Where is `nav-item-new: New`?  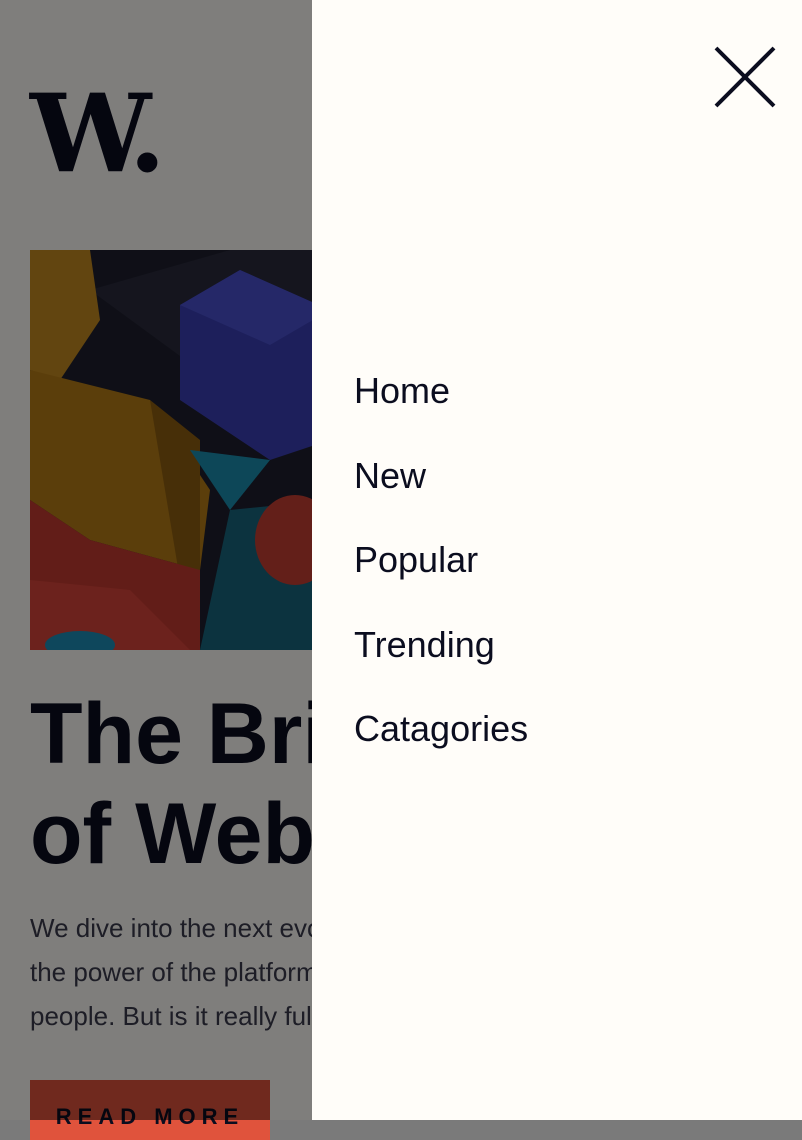
nav-item-new: New is located at coordinates (441, 493).